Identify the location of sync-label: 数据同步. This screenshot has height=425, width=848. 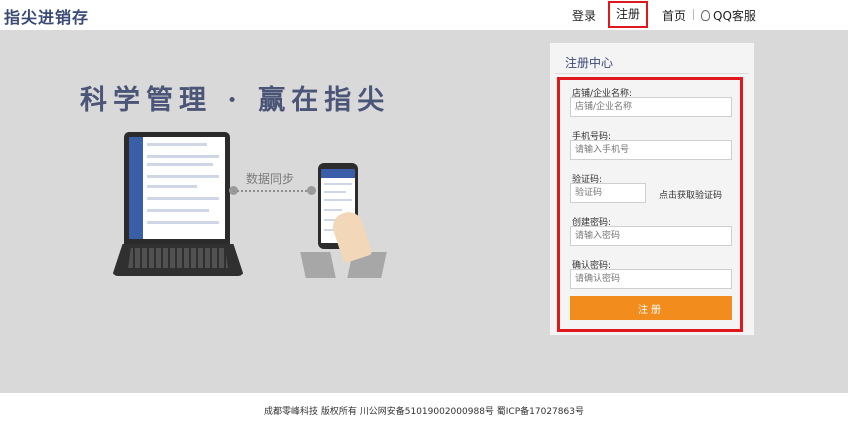
(270, 179).